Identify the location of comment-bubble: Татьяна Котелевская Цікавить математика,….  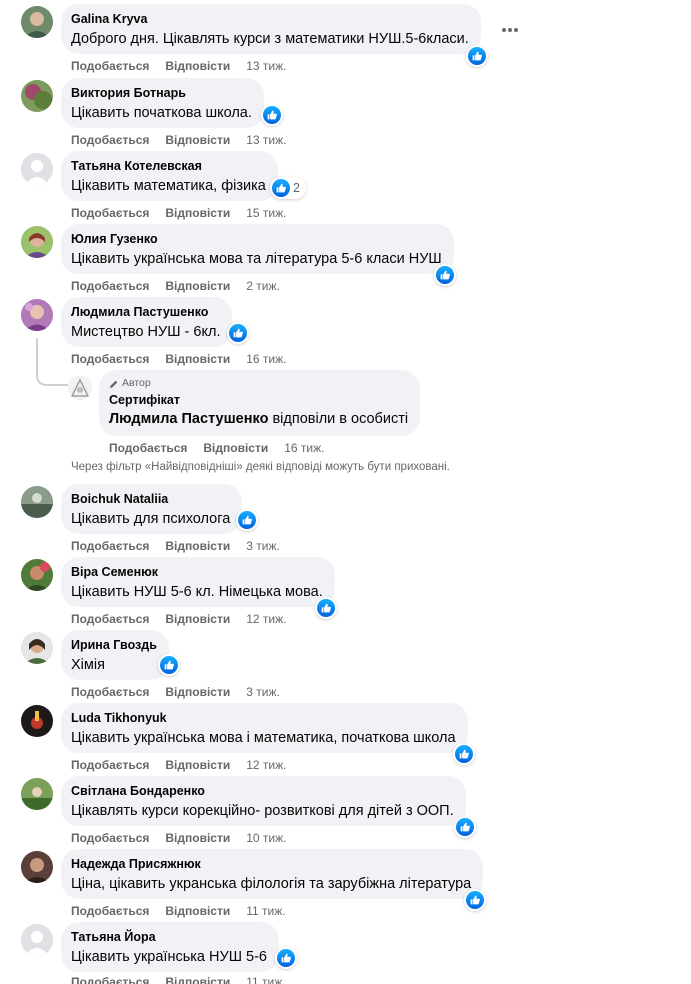
(169, 176).